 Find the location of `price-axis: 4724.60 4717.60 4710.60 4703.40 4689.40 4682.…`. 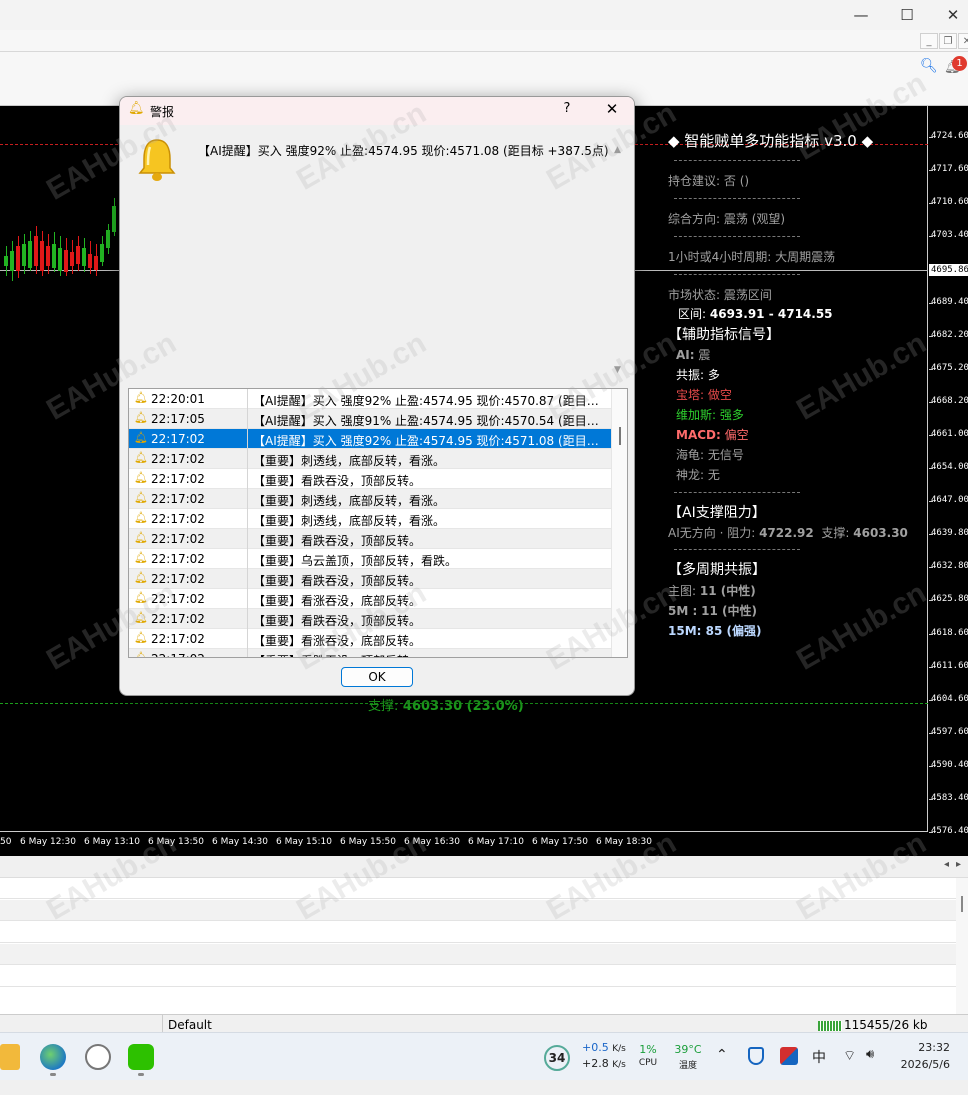

price-axis: 4724.60 4717.60 4710.60 4703.40 4689.40 4682.… is located at coordinates (948, 471).